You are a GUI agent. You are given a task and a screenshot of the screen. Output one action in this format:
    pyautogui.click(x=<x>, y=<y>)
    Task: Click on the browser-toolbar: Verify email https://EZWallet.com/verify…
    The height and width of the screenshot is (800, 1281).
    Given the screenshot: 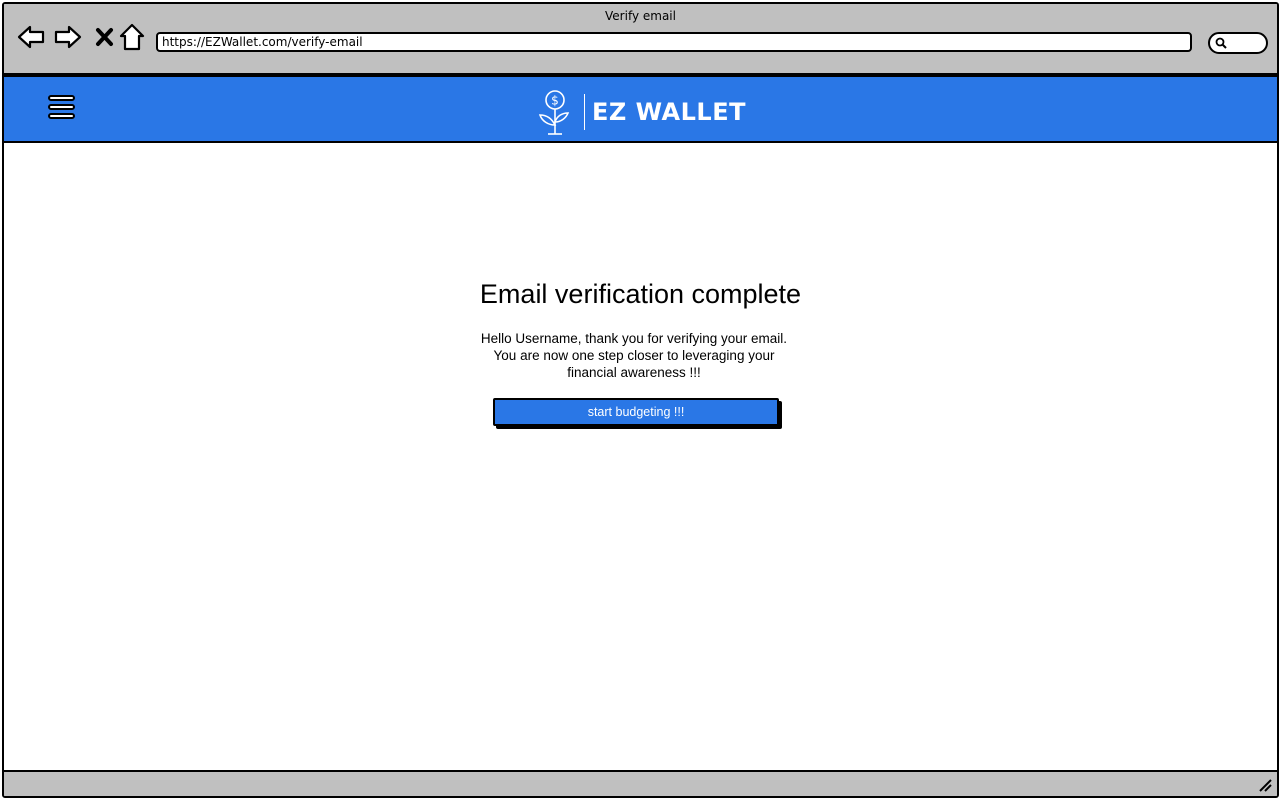 What is the action you would take?
    pyautogui.click(x=640, y=39)
    